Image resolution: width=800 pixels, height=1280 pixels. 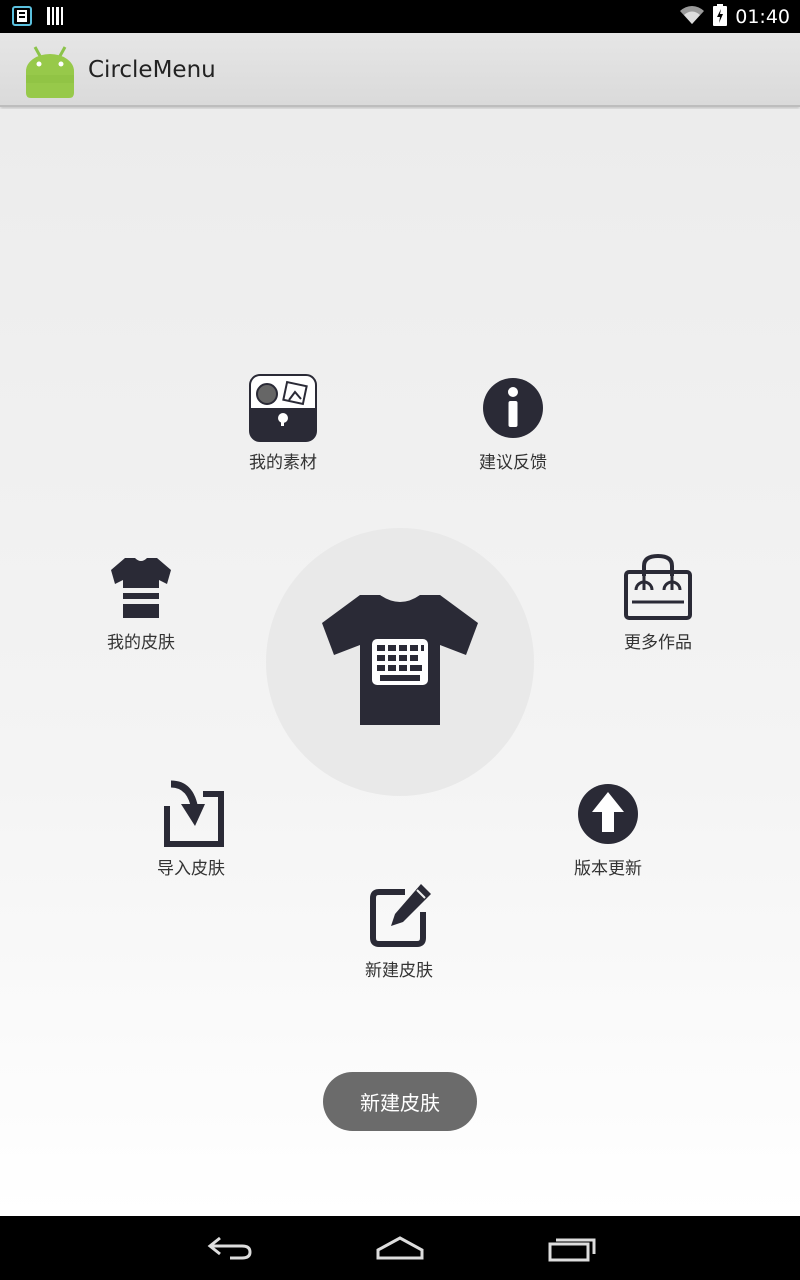 I want to click on edit-icon, so click(x=399, y=916).